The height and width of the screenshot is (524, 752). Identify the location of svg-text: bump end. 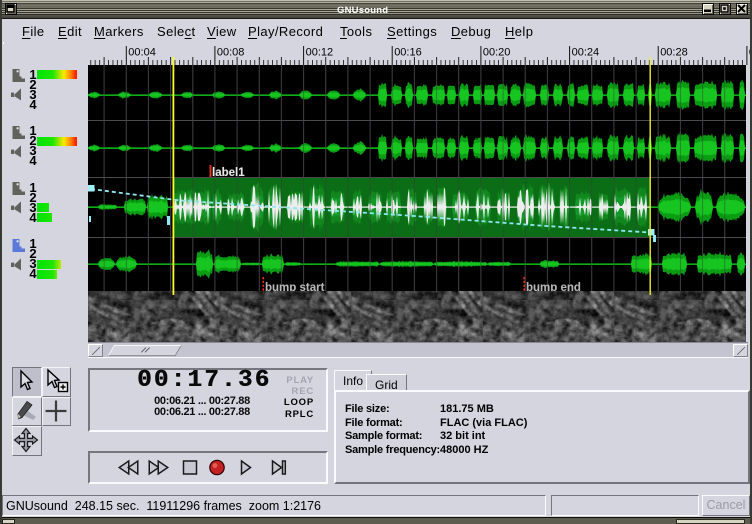
(553, 286).